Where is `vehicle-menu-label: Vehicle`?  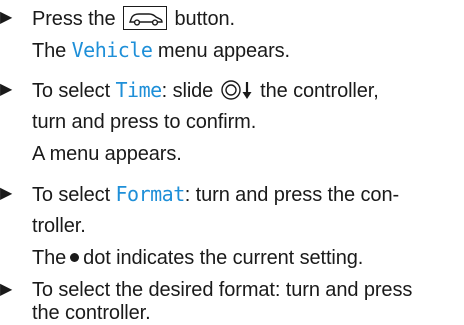 vehicle-menu-label: Vehicle is located at coordinates (112, 50).